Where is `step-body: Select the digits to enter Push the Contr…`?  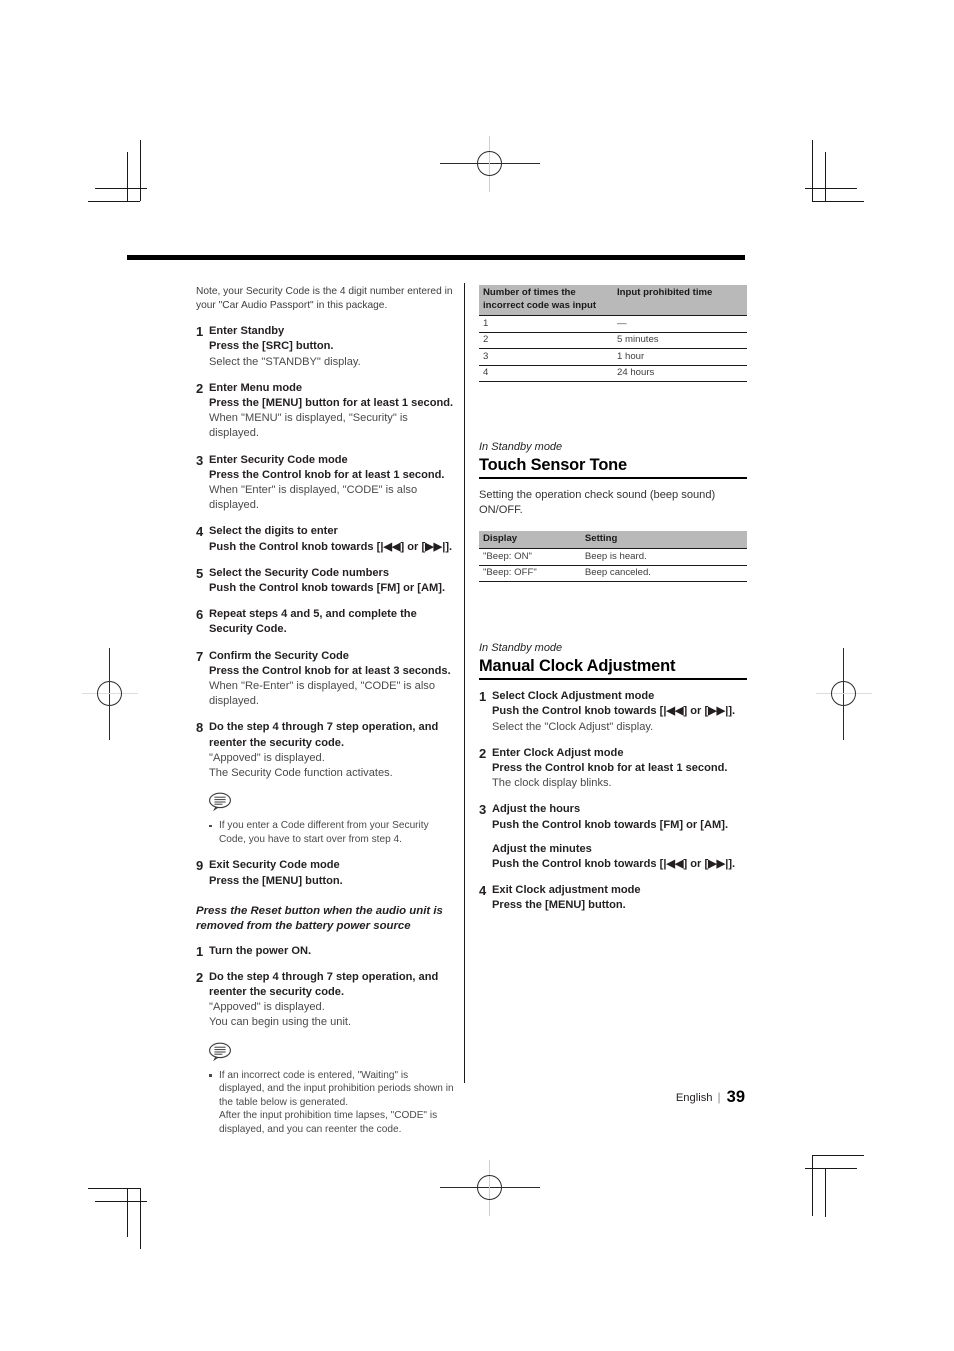 step-body: Select the digits to enter Push the Contr… is located at coordinates (331, 539).